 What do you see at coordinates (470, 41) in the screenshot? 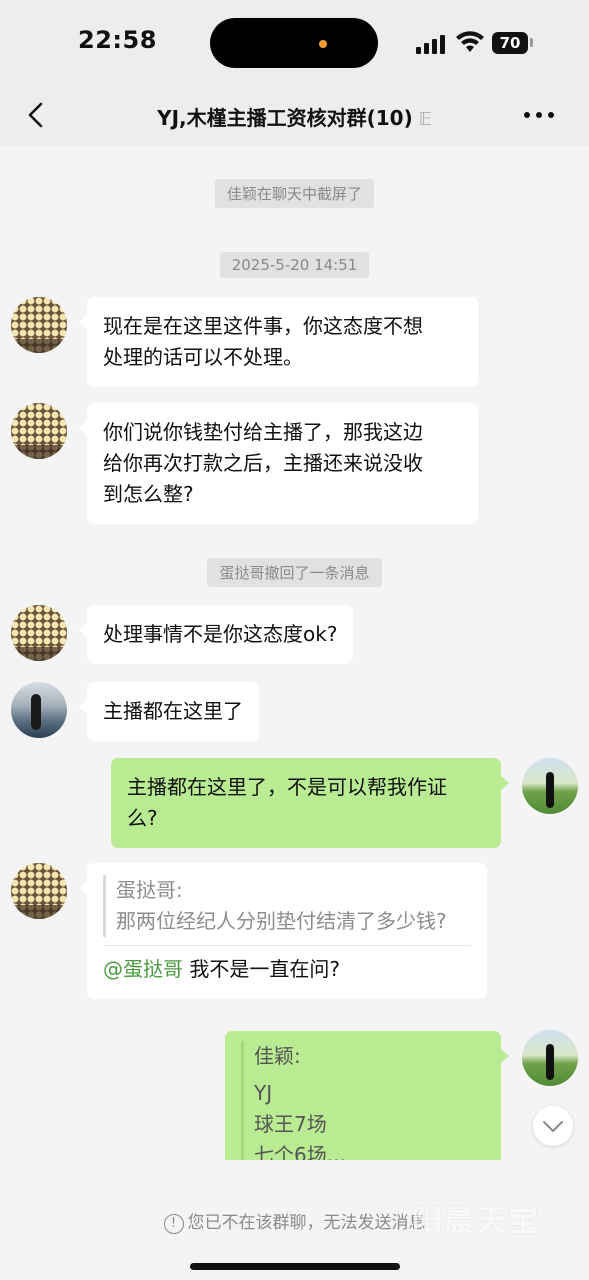
I see `wifi-icon` at bounding box center [470, 41].